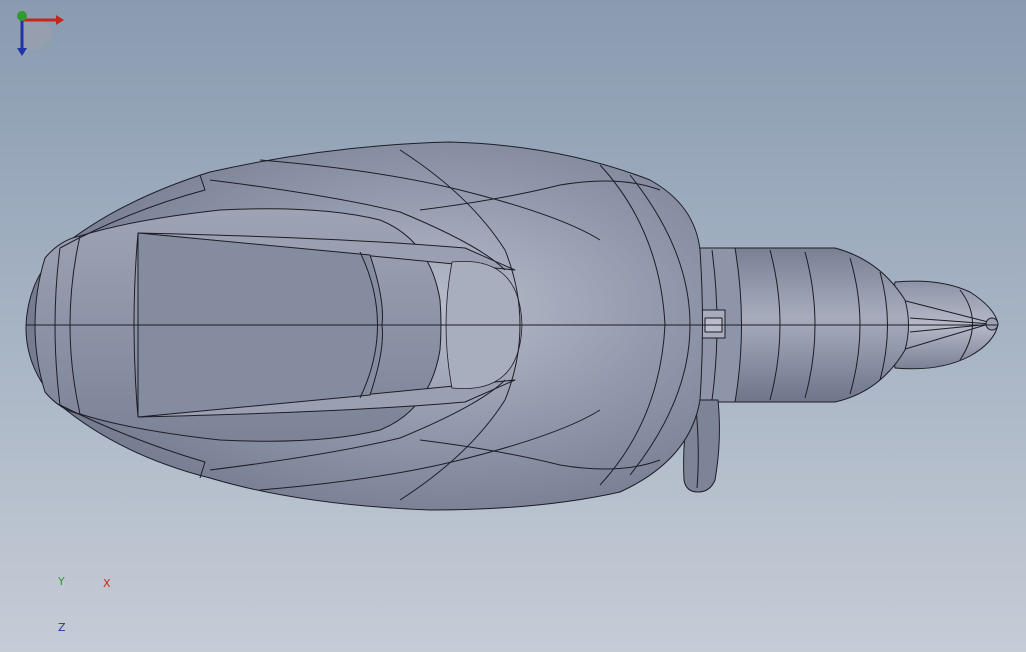  What do you see at coordinates (22, 16) in the screenshot?
I see `y-axis-dot` at bounding box center [22, 16].